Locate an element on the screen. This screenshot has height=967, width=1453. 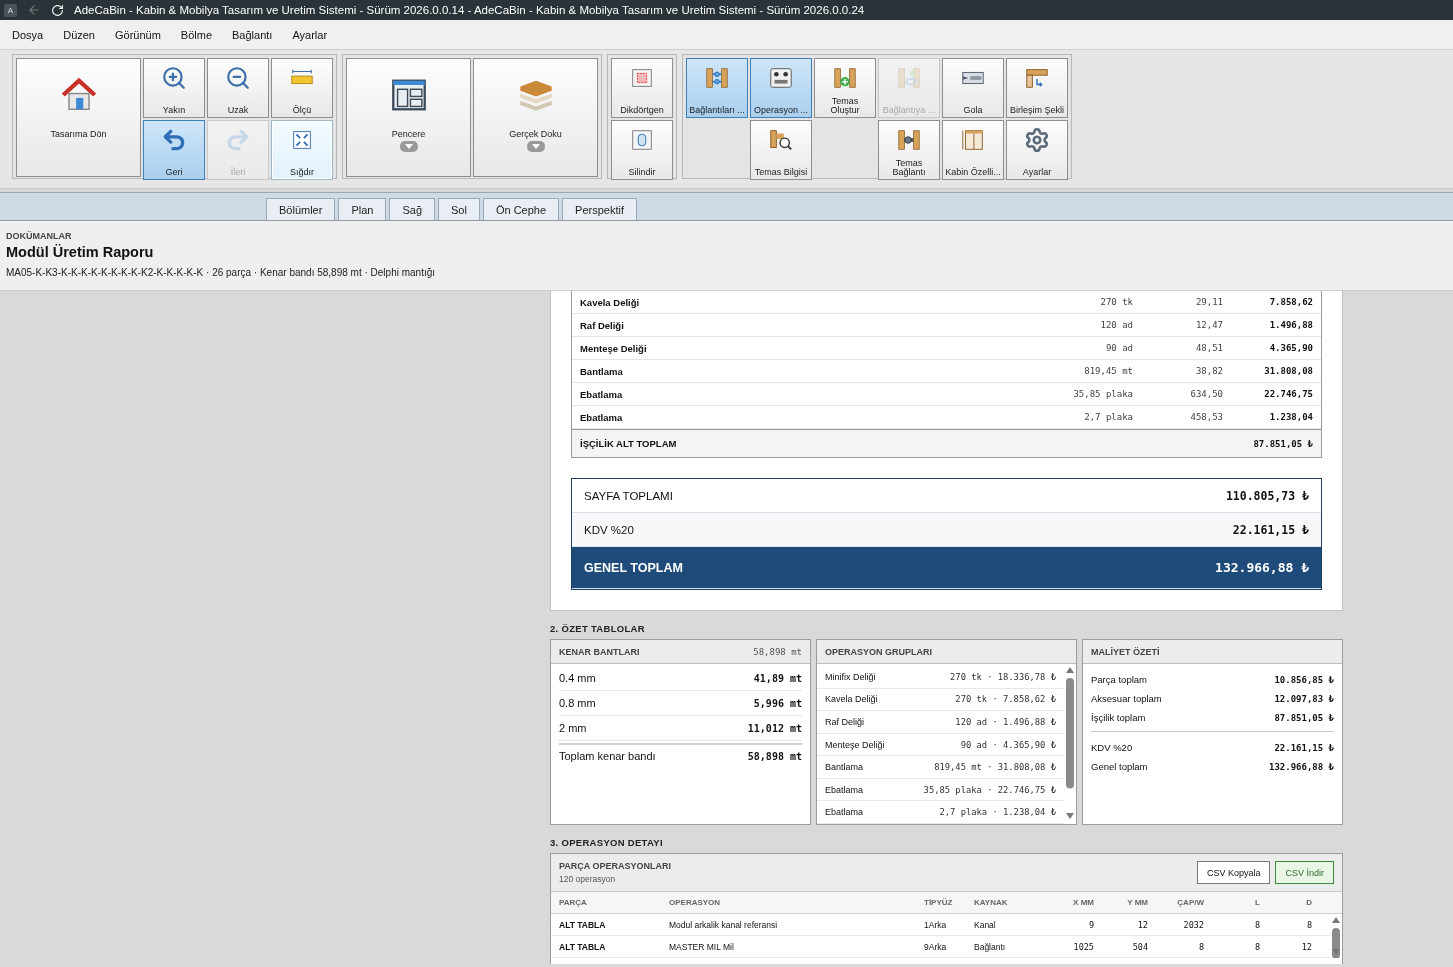
total-label: KDV %20 is located at coordinates (609, 529).